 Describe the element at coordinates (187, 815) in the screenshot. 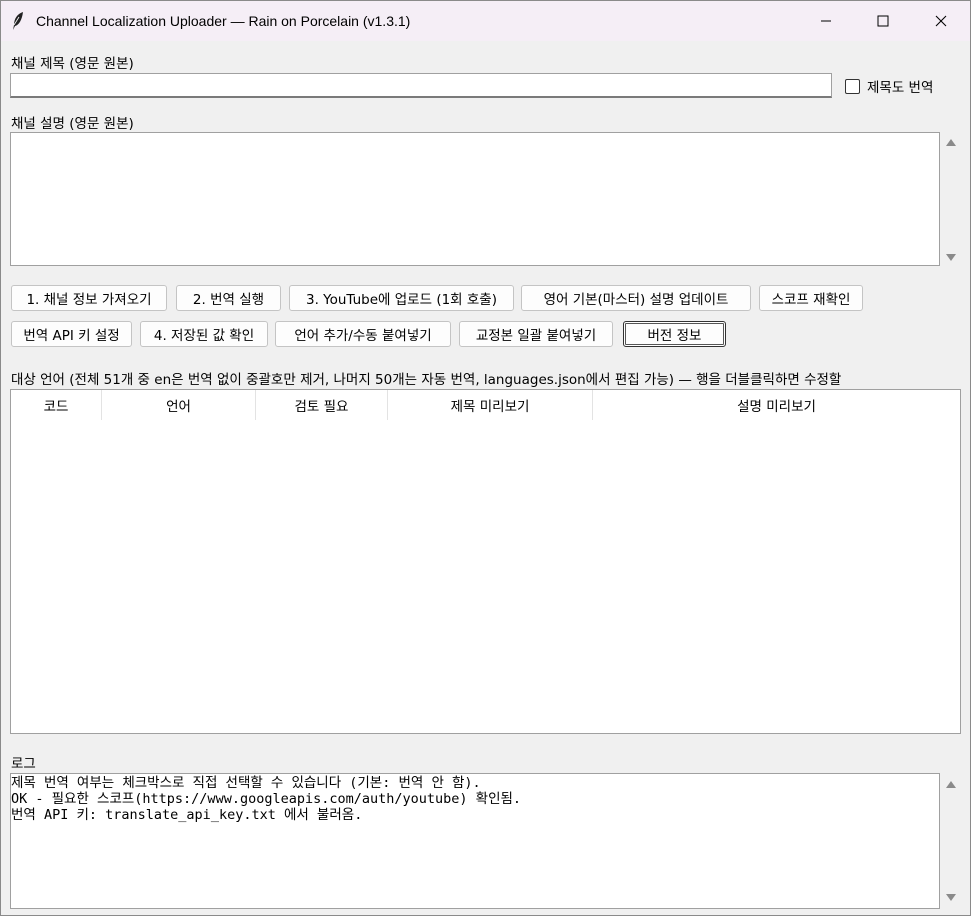

I see `log-line: 번역 API 키: translate_api_key.txt 에서 불러옴.` at that location.